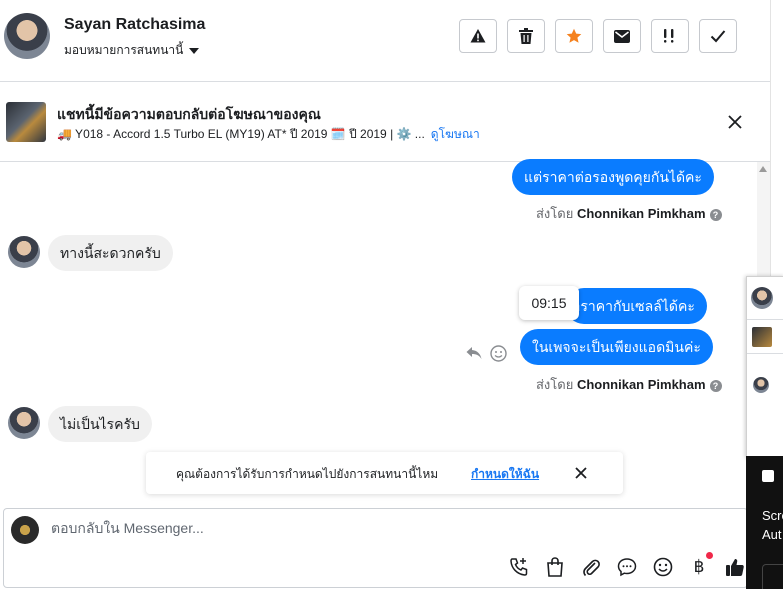 The height and width of the screenshot is (589, 783). I want to click on message-incoming: ไม่เป็นไรครับ, so click(100, 424).